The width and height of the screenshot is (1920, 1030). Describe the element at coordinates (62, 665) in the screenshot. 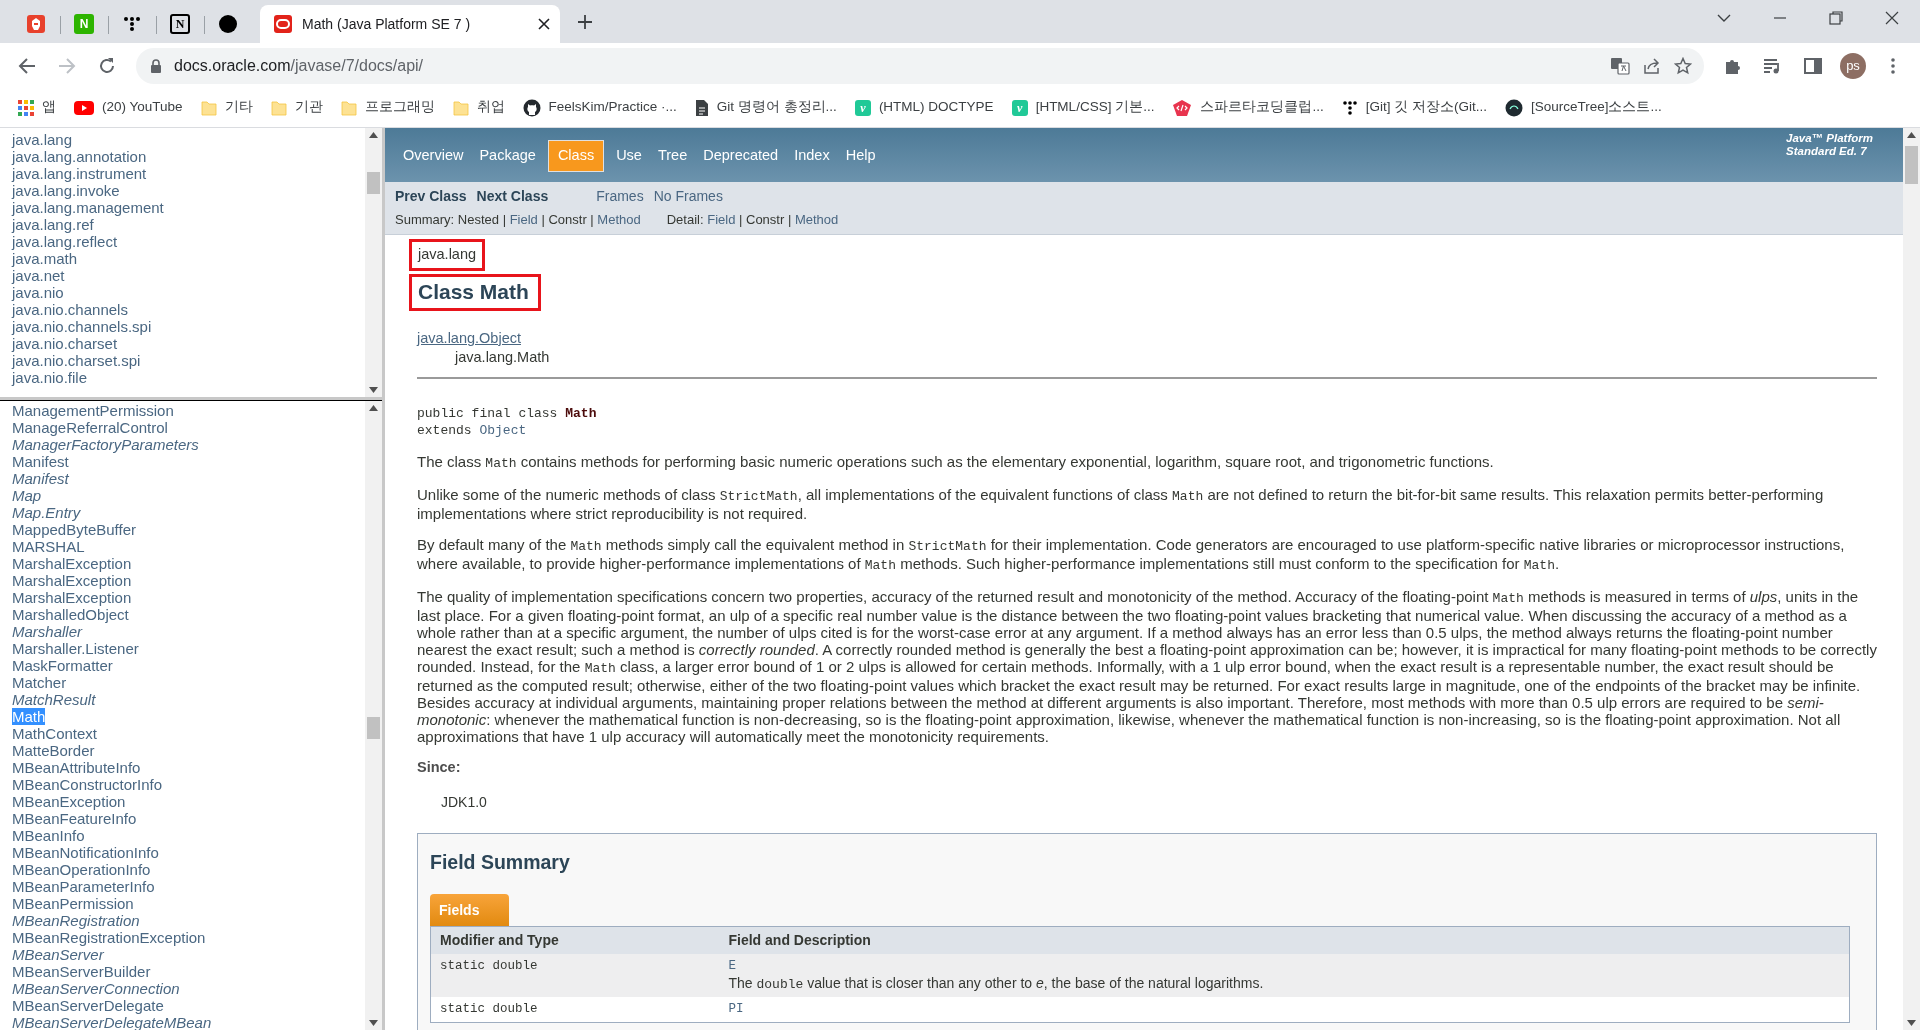

I see `class-link: MaskFormatter` at that location.